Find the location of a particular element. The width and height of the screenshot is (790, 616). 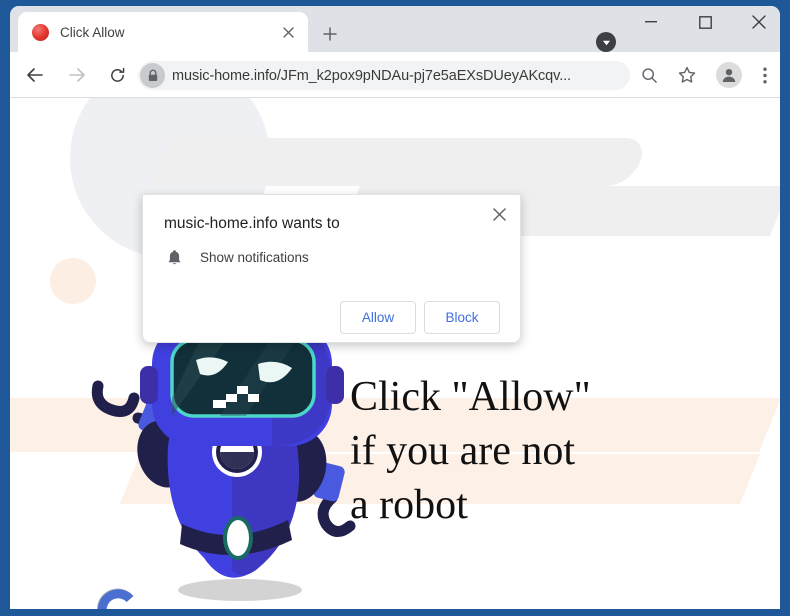

dialog-close-icon is located at coordinates (499, 214).